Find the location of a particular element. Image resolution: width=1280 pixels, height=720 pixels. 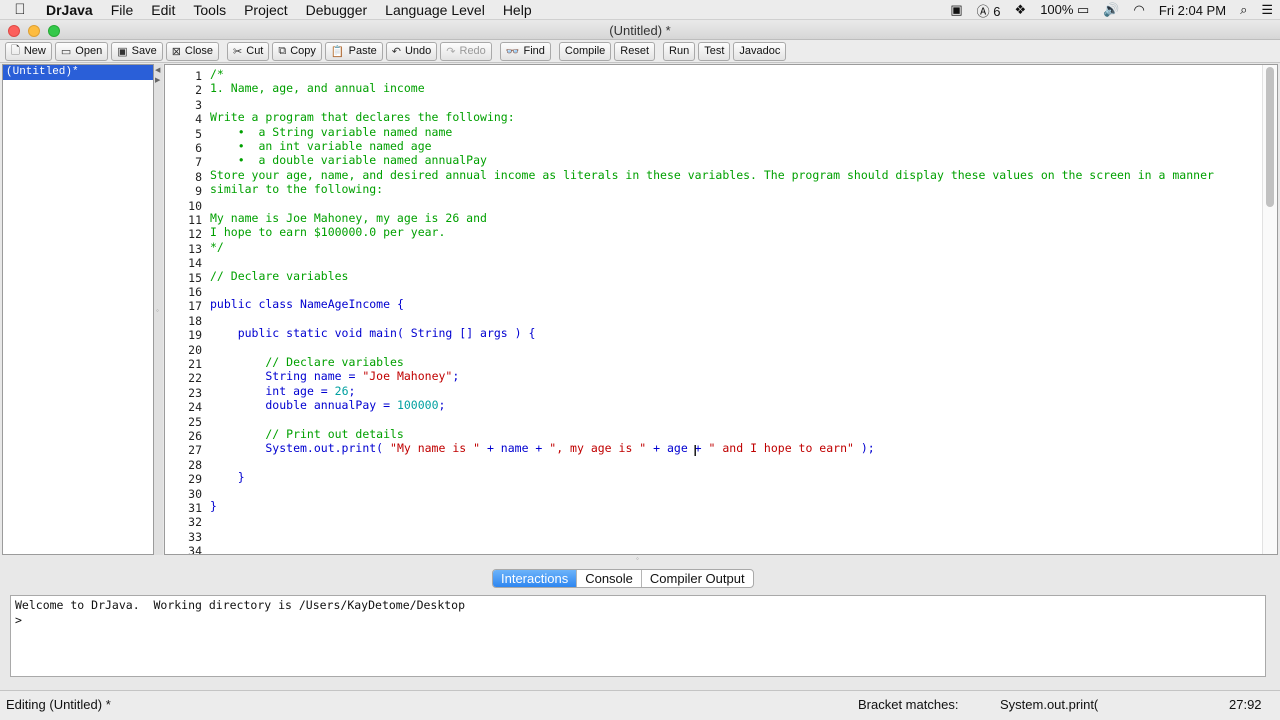

cursor-position: 27:92 is located at coordinates (1245, 704).